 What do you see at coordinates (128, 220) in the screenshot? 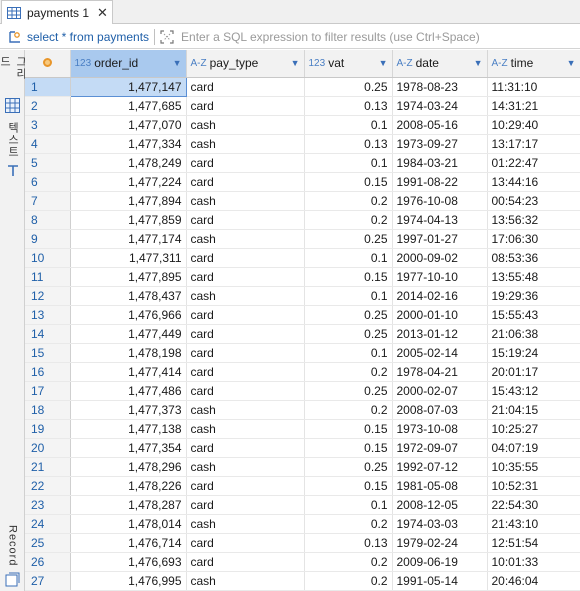
I see `cell-order-id: 1,477,859` at bounding box center [128, 220].